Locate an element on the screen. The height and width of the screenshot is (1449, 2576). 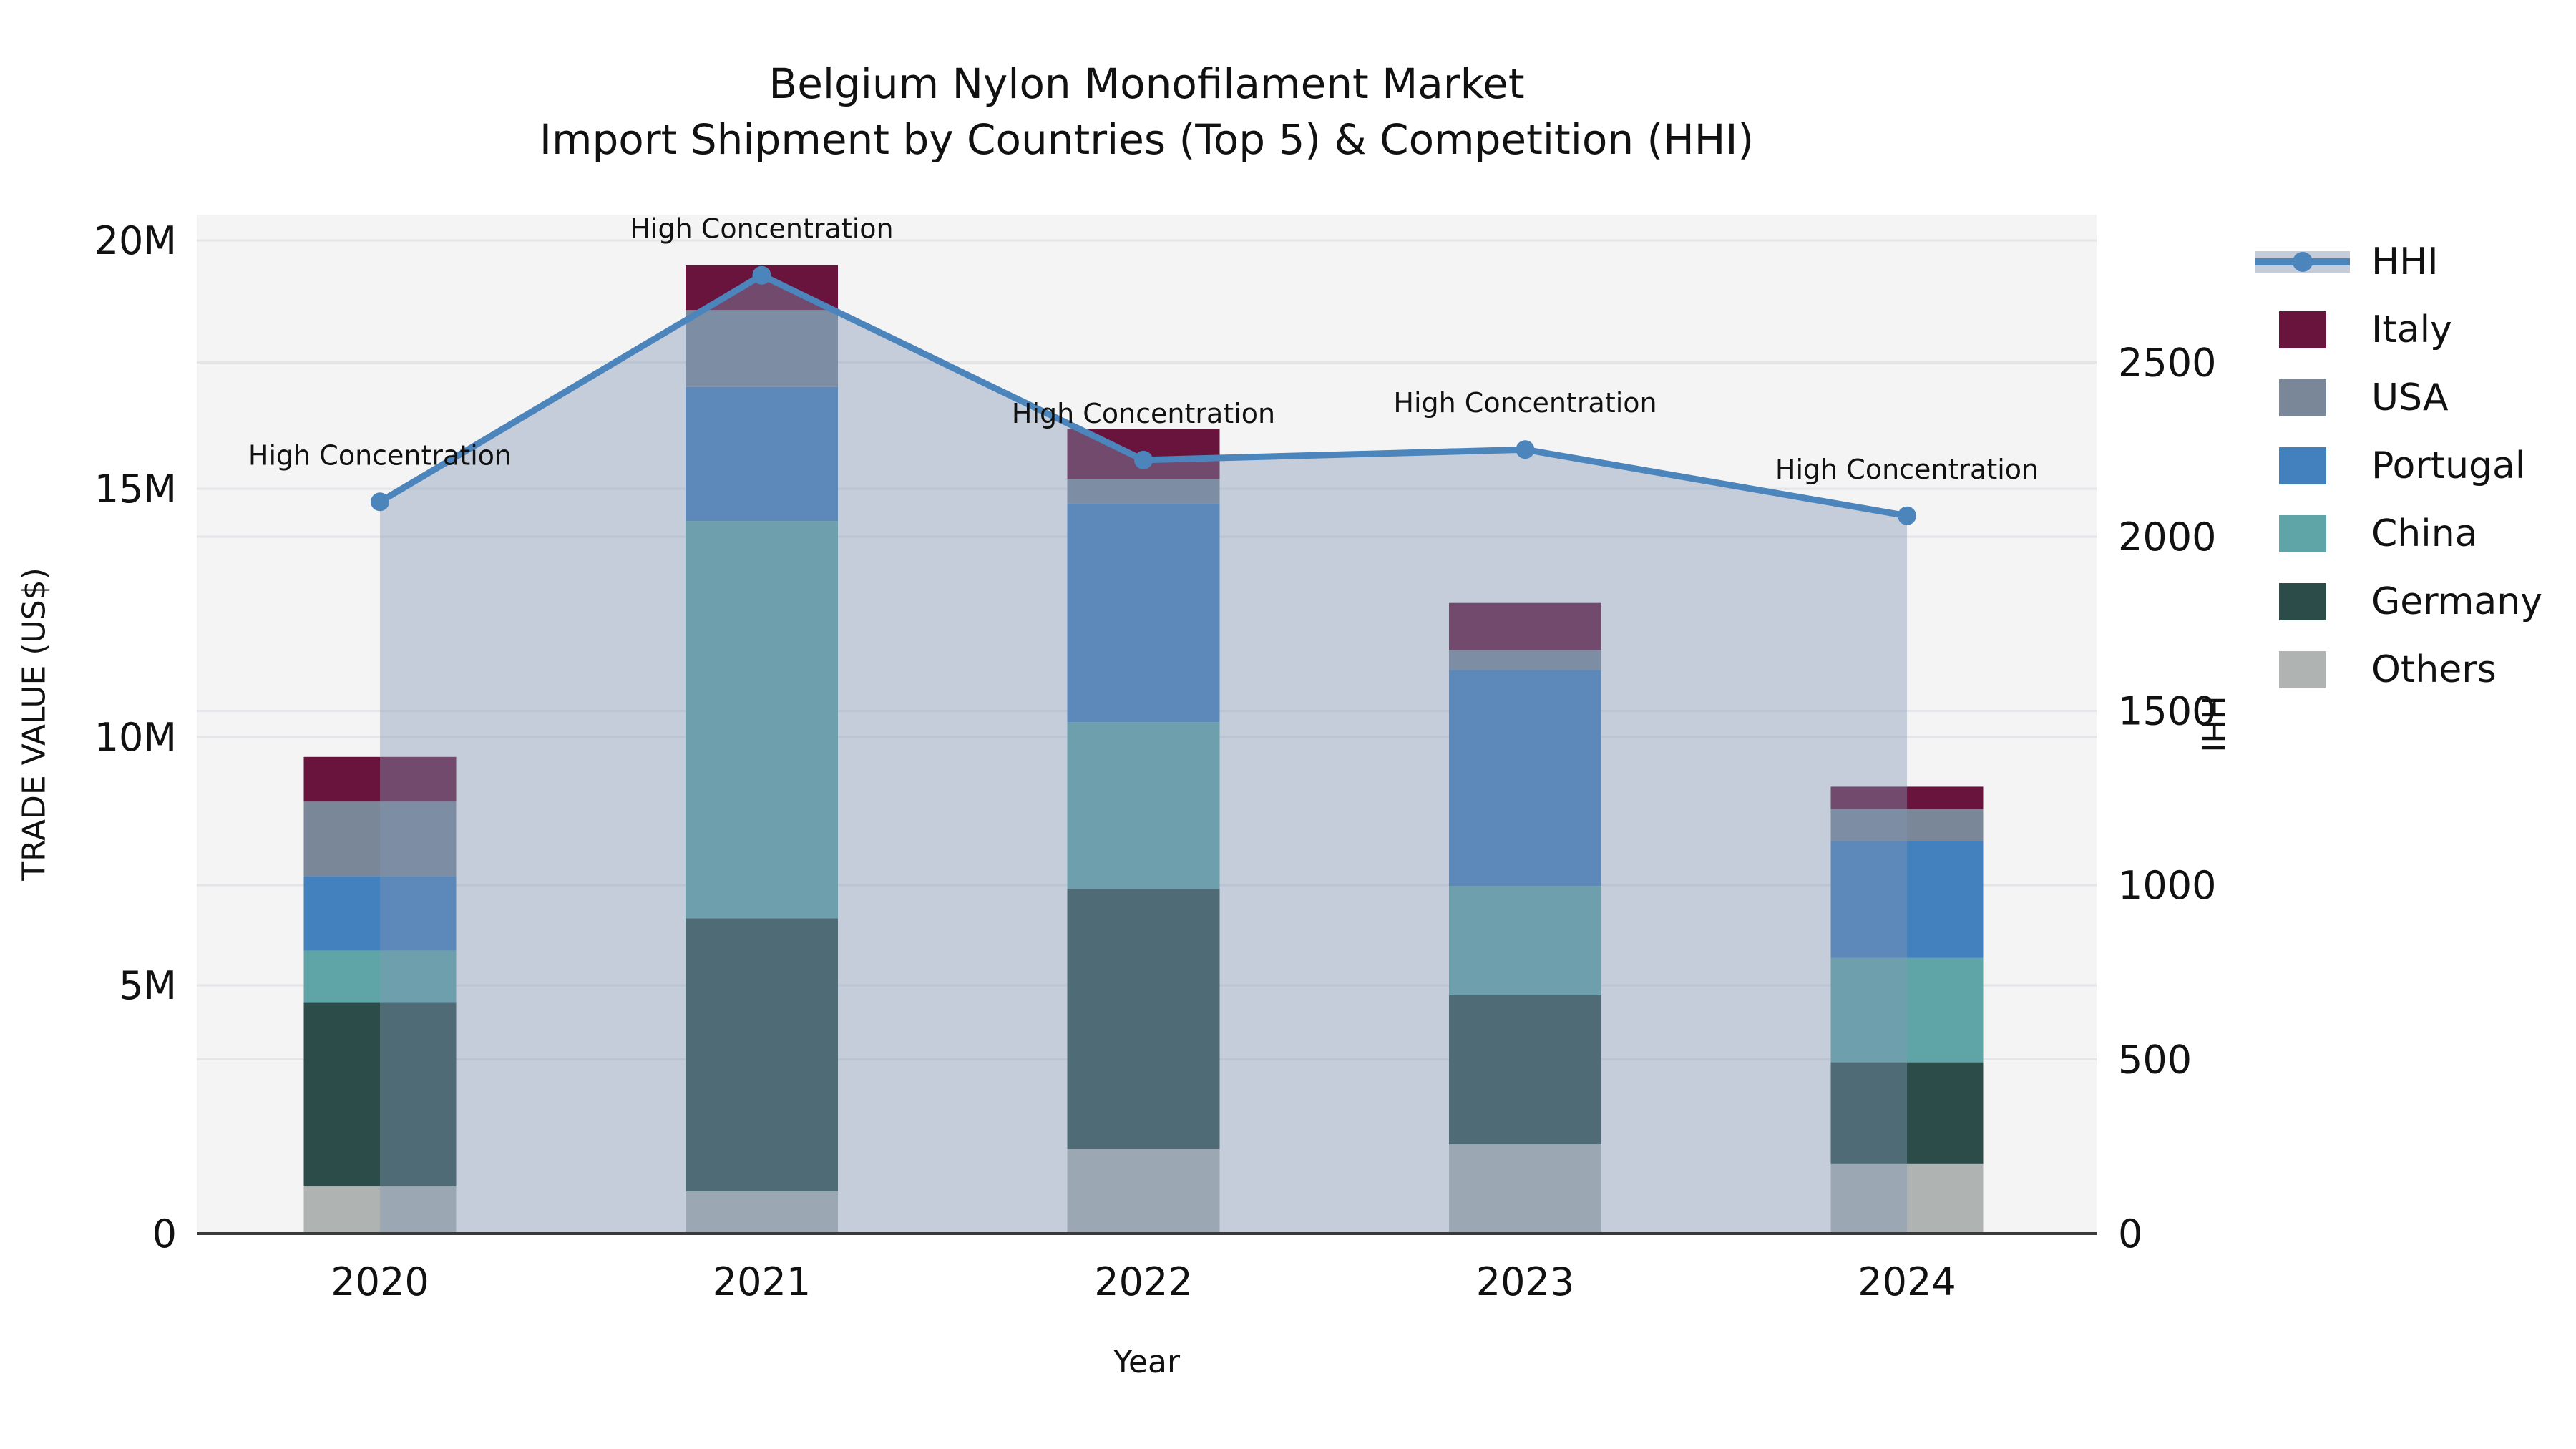
ytick-right-1000: 1000 is located at coordinates (2167, 885).